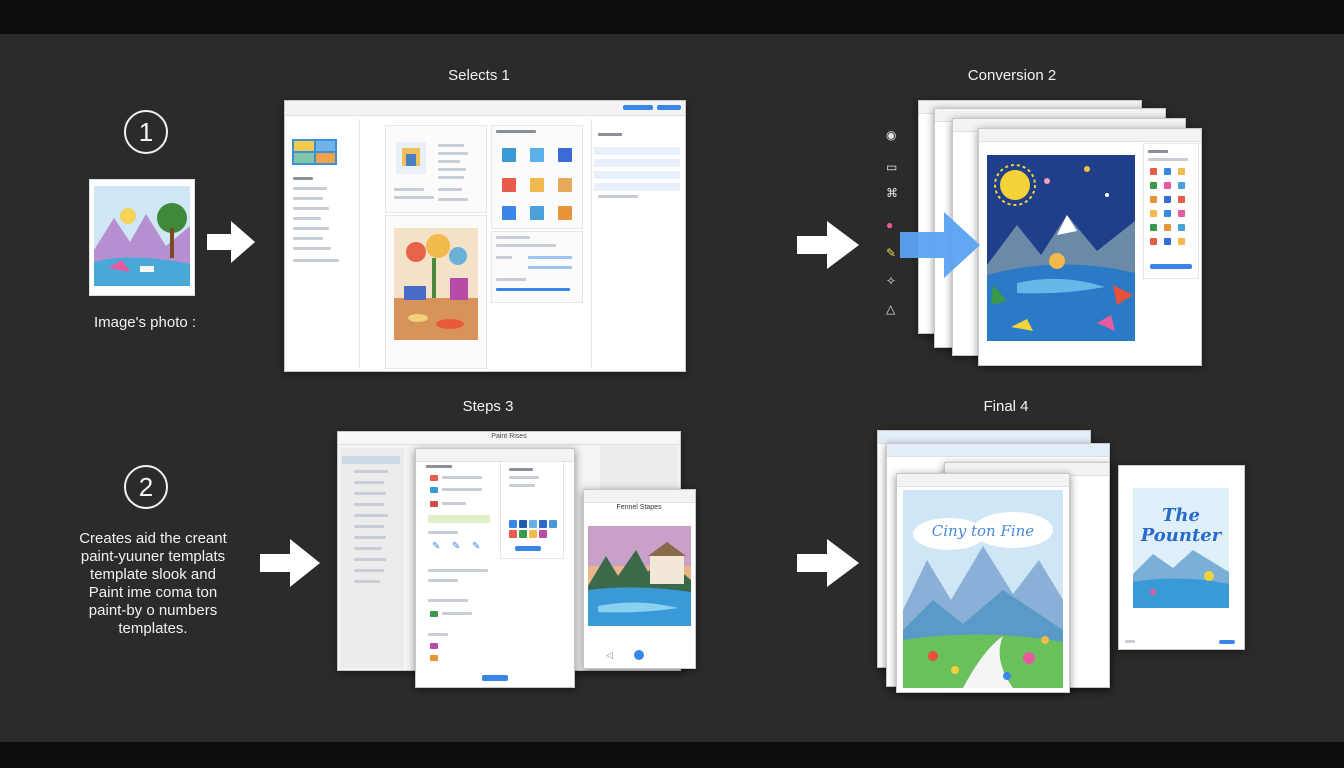 This screenshot has width=1344, height=768. Describe the element at coordinates (1090, 247) in the screenshot. I see `conversion-app-window` at that location.